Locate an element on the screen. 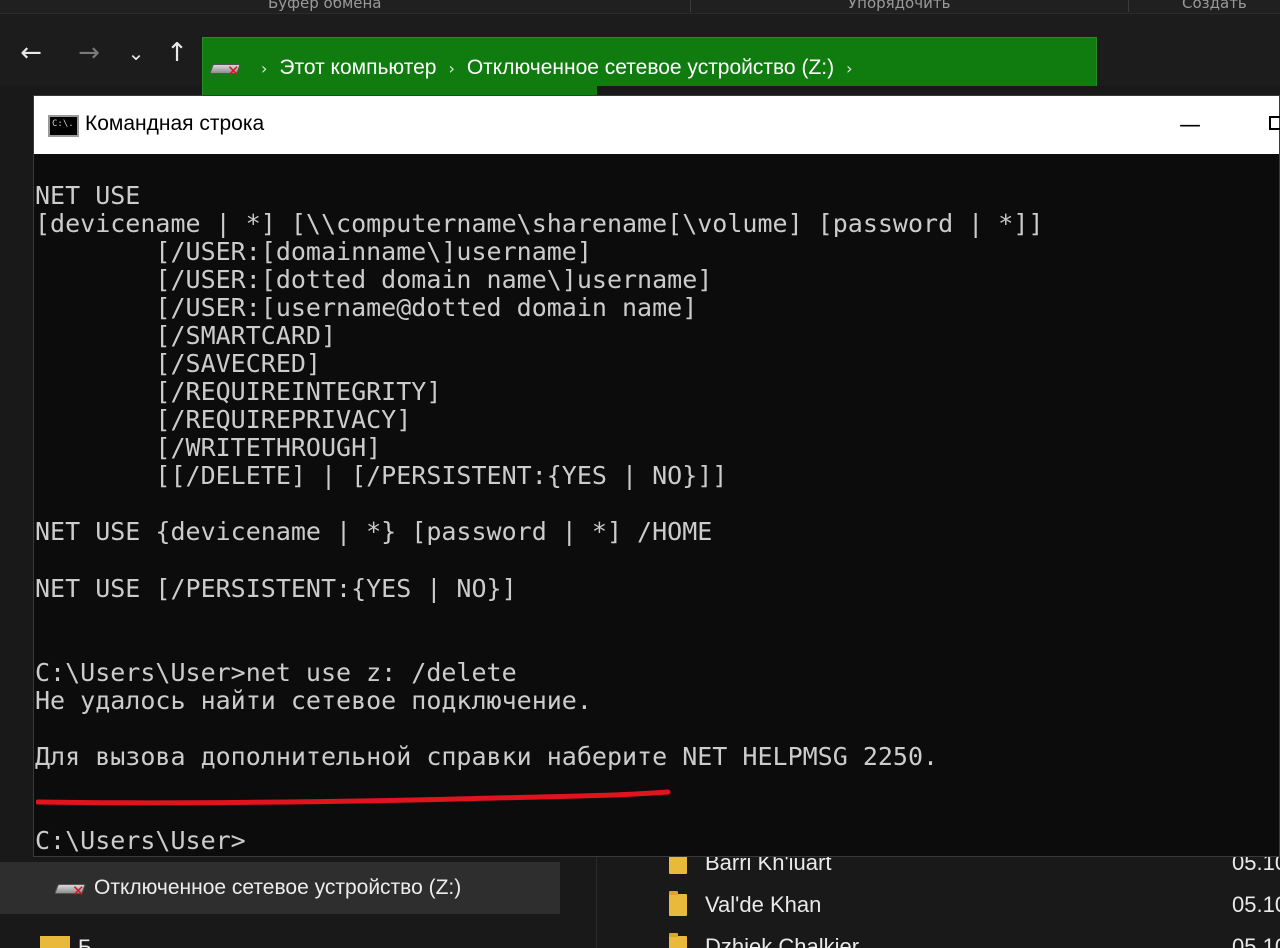 This screenshot has height=948, width=1280. maximize-button is located at coordinates (1274, 123).